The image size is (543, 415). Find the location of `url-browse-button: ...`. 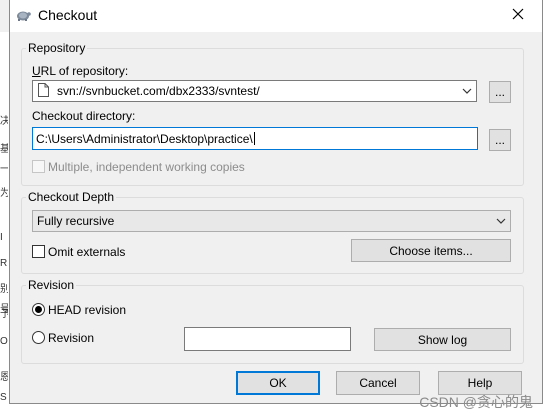

url-browse-button: ... is located at coordinates (500, 92).